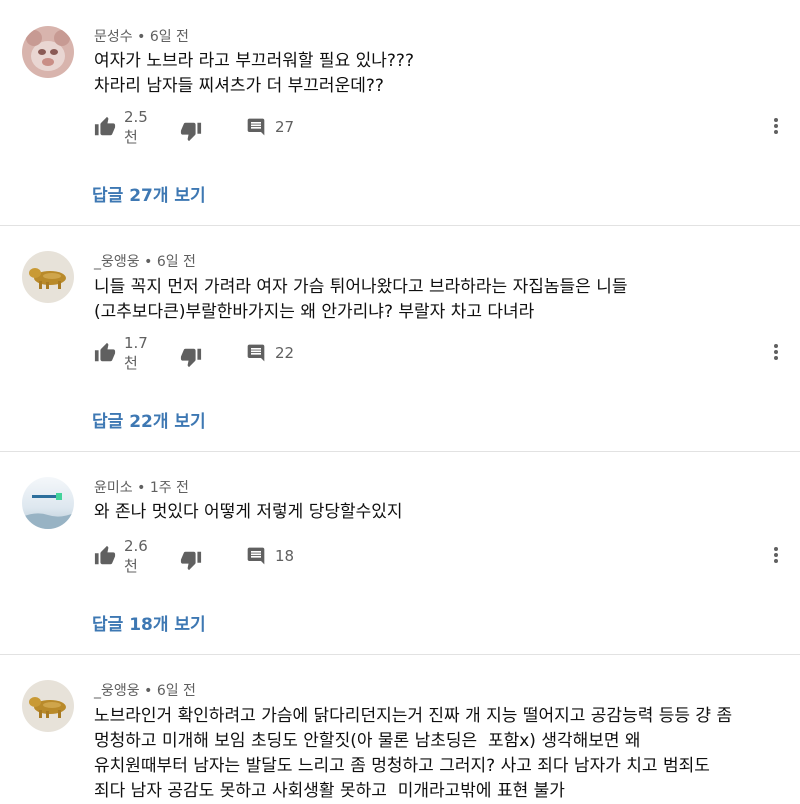  I want to click on reply-button: 18, so click(270, 556).